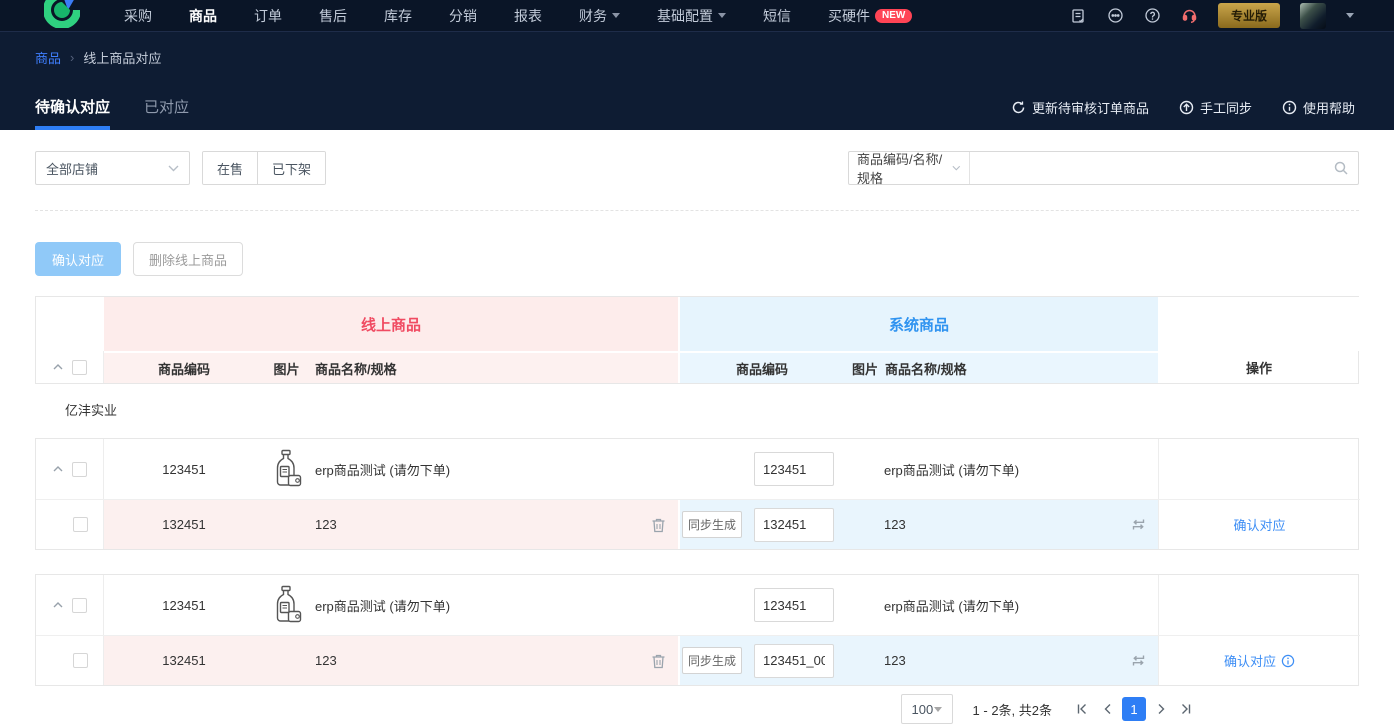 The image size is (1394, 724). What do you see at coordinates (73, 113) in the screenshot?
I see `tab-pending-match: 待确认对应` at bounding box center [73, 113].